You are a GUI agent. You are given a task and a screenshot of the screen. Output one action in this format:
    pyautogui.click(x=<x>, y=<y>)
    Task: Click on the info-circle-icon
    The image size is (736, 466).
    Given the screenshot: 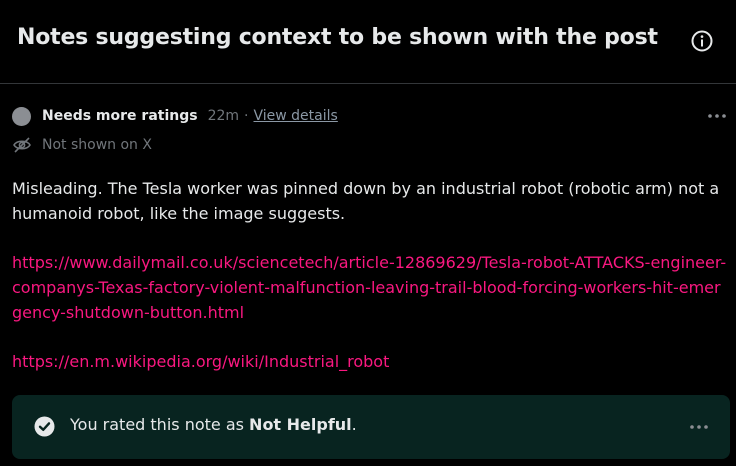 What is the action you would take?
    pyautogui.click(x=702, y=41)
    